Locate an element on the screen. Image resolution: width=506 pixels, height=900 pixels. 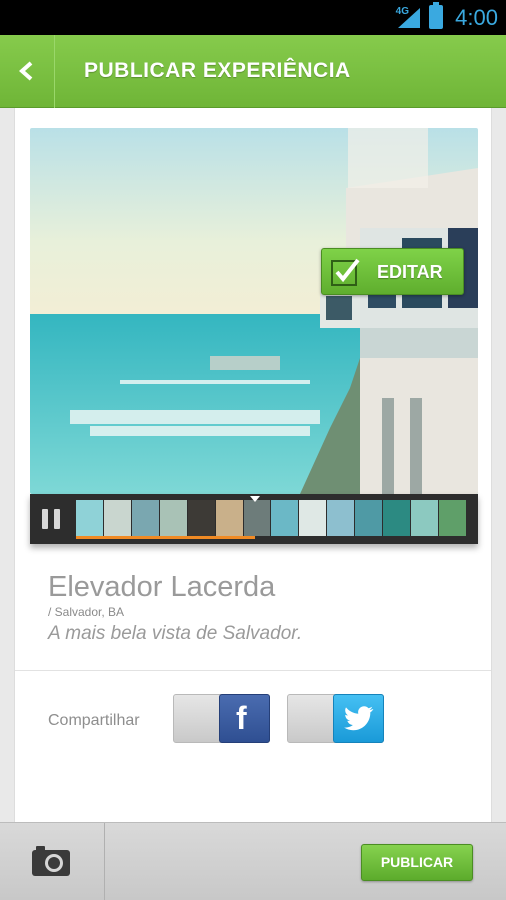
facebook-toggle-knob: f is located at coordinates (244, 718).